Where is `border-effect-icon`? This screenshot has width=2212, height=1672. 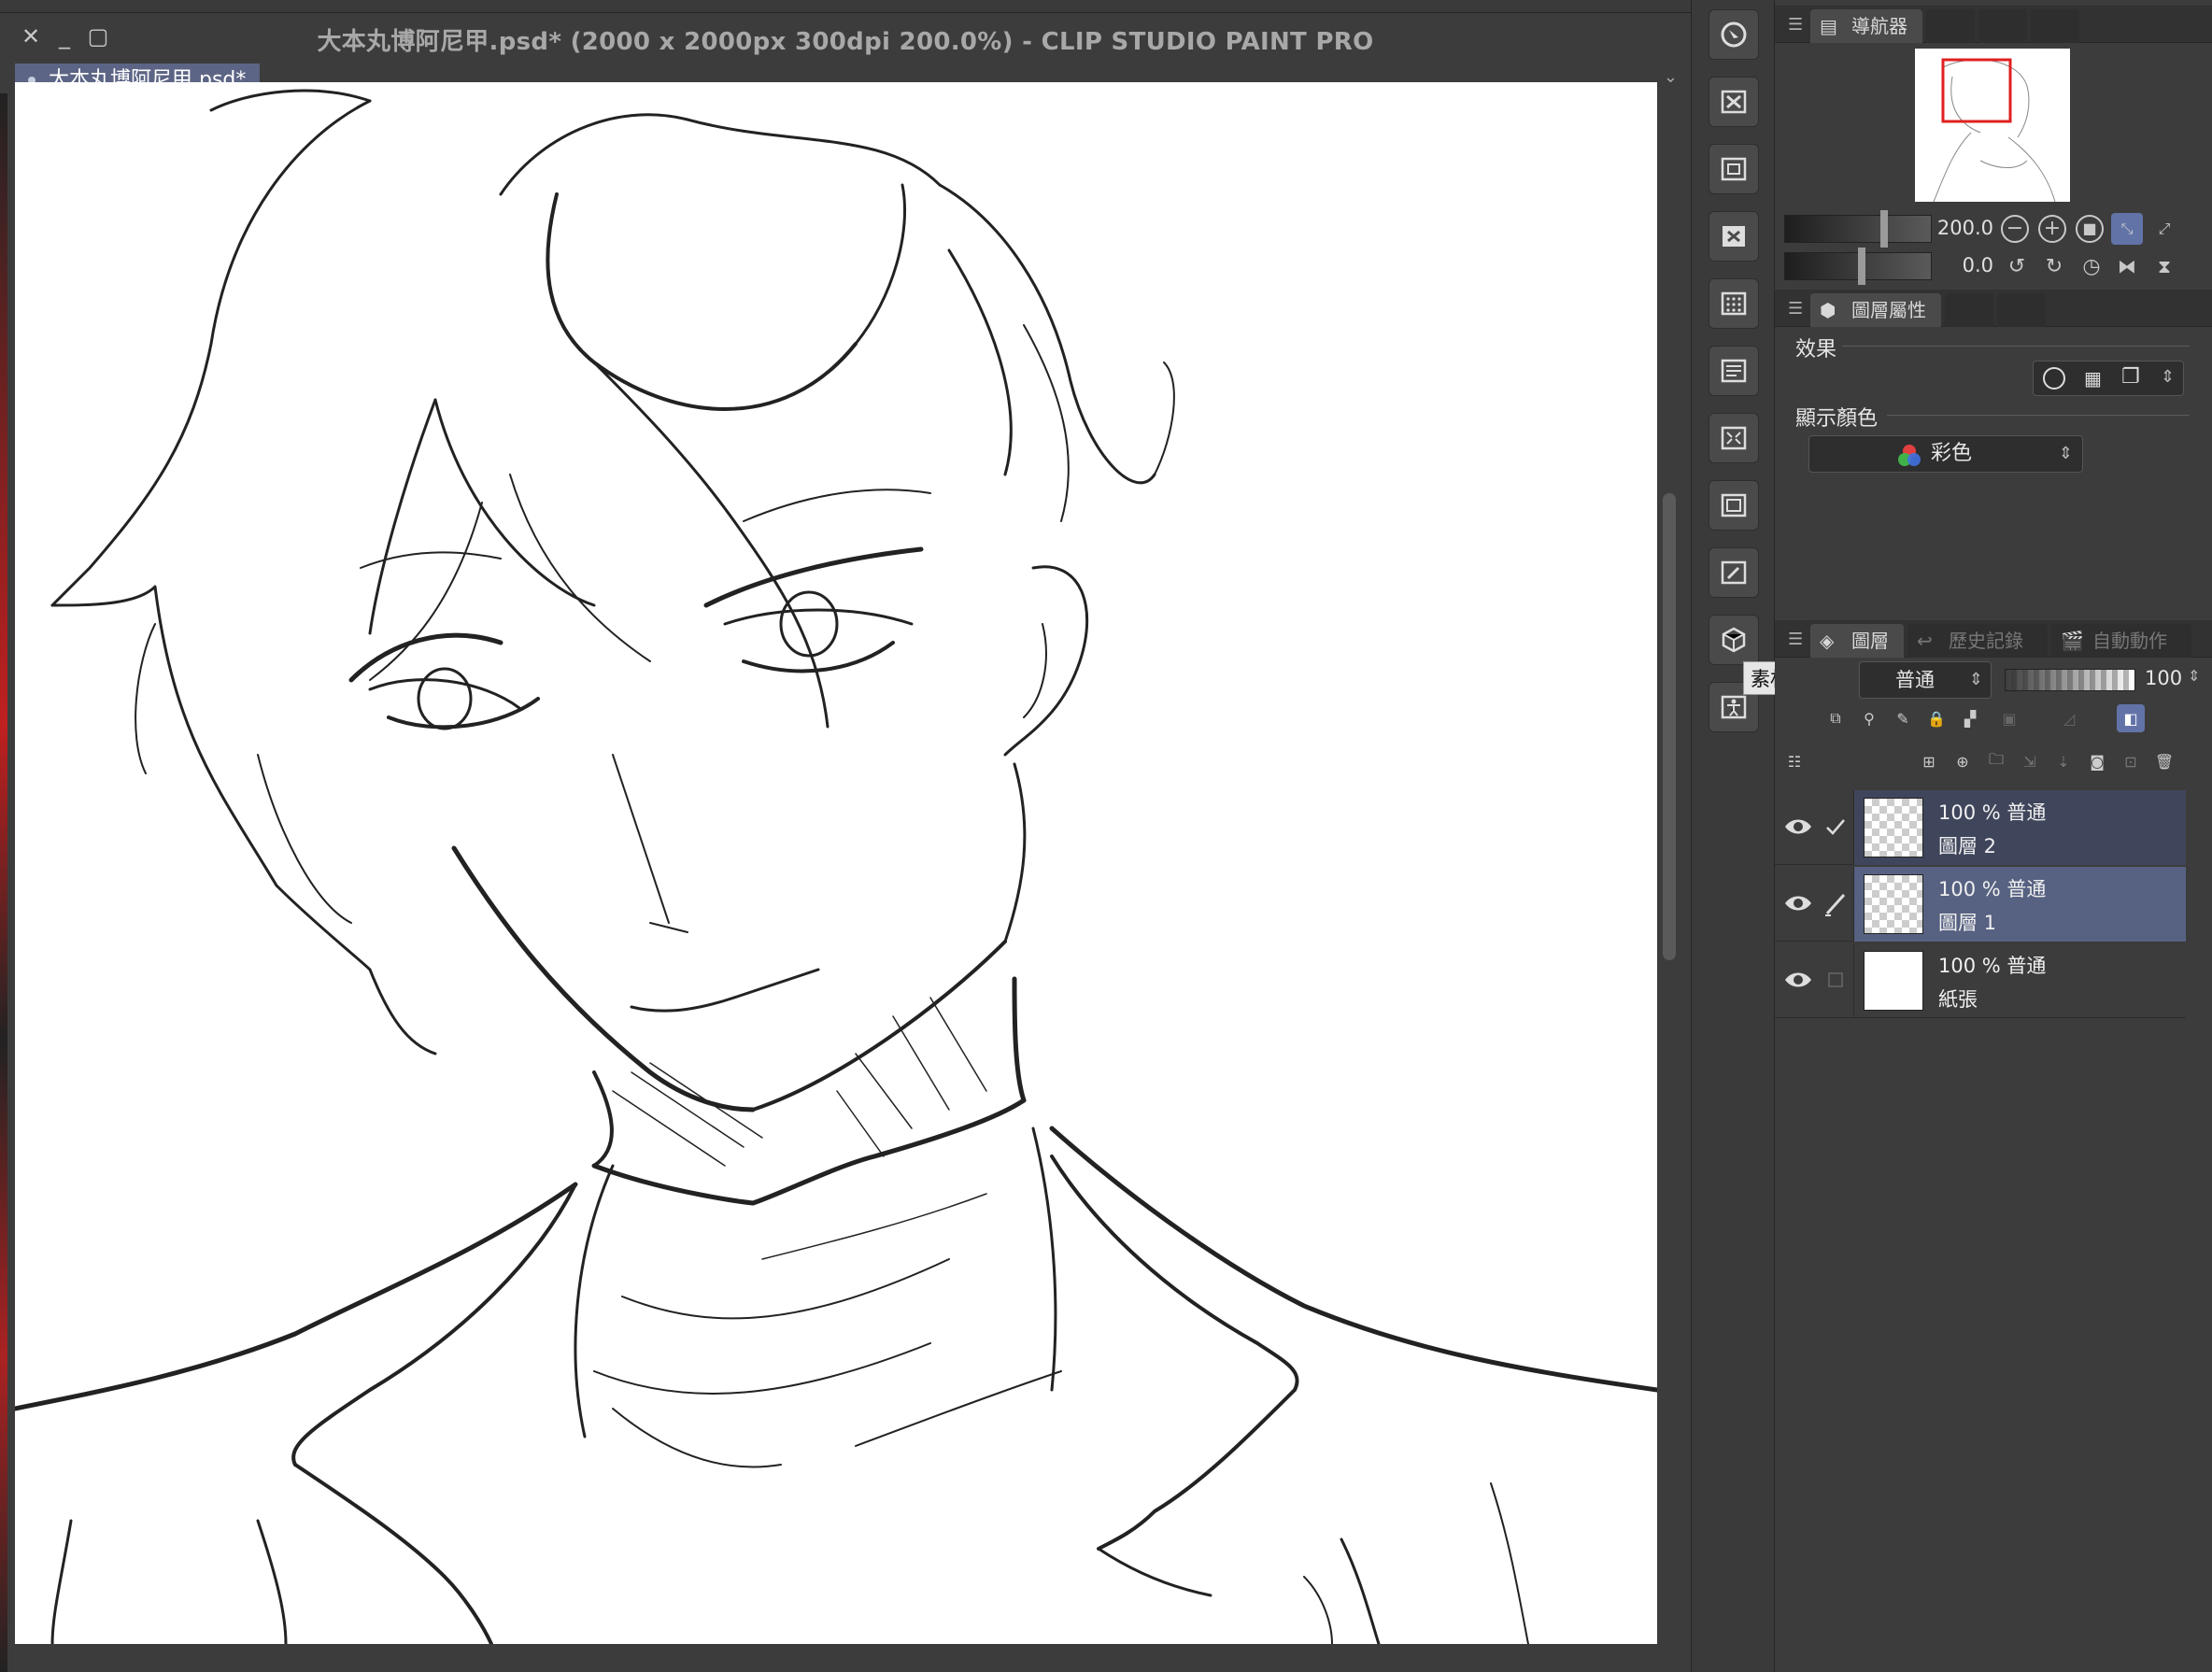 border-effect-icon is located at coordinates (2054, 378).